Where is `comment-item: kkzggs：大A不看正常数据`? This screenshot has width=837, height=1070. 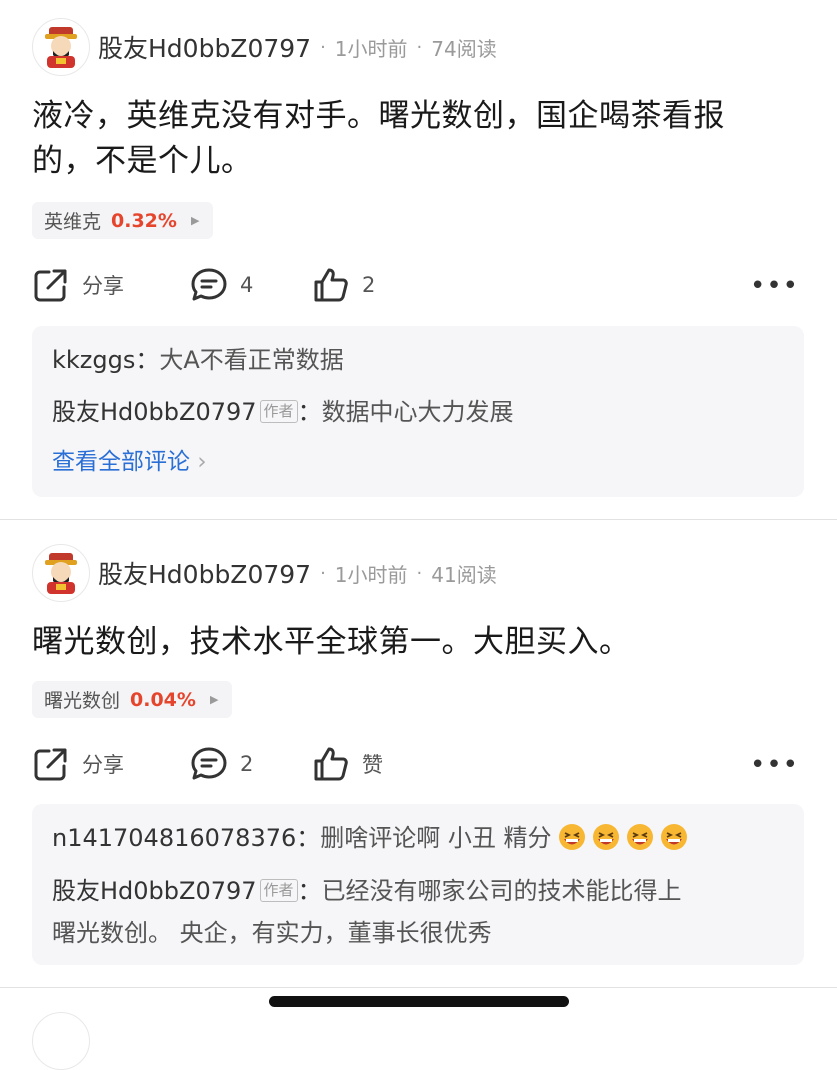
comment-item: kkzggs：大A不看正常数据 is located at coordinates (198, 360).